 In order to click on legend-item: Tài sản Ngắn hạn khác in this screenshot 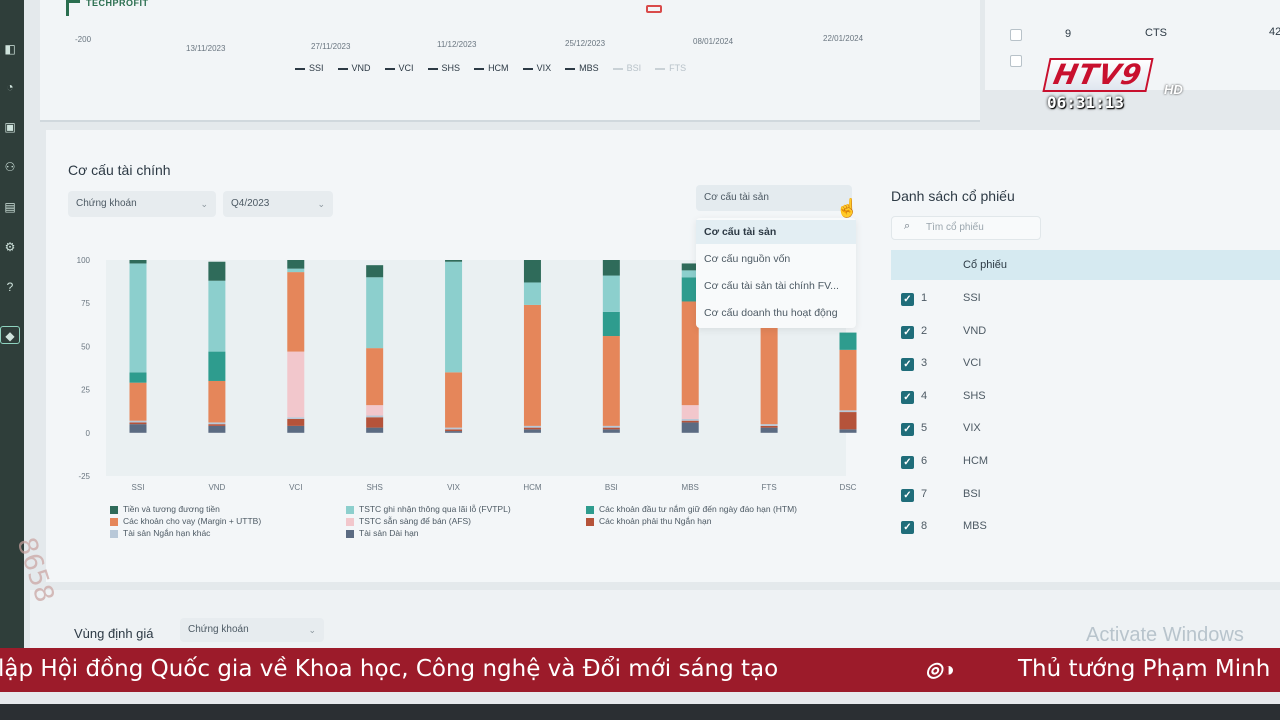, I will do `click(160, 533)`.